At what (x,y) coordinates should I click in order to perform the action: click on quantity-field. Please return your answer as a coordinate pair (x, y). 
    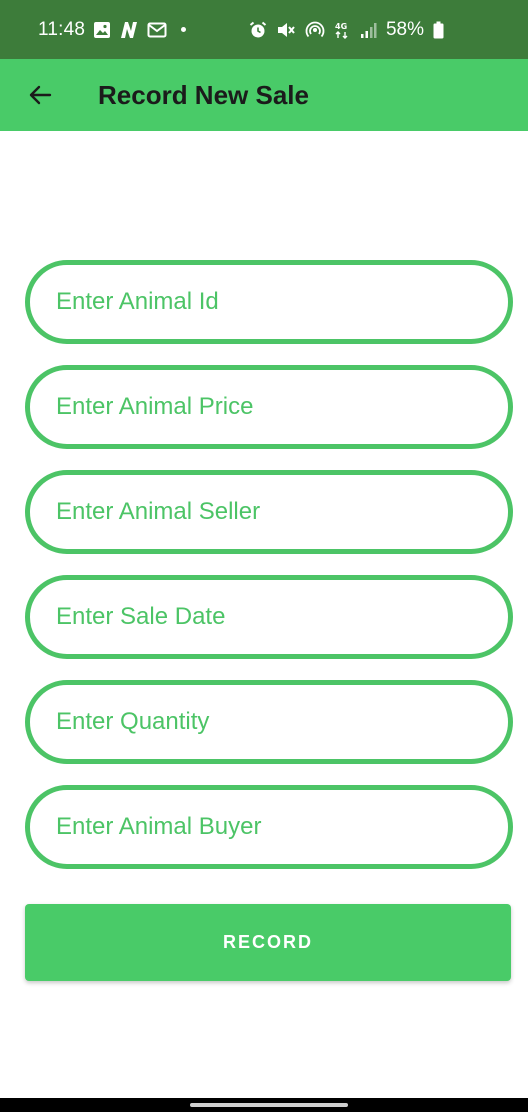
    Looking at the image, I should click on (269, 722).